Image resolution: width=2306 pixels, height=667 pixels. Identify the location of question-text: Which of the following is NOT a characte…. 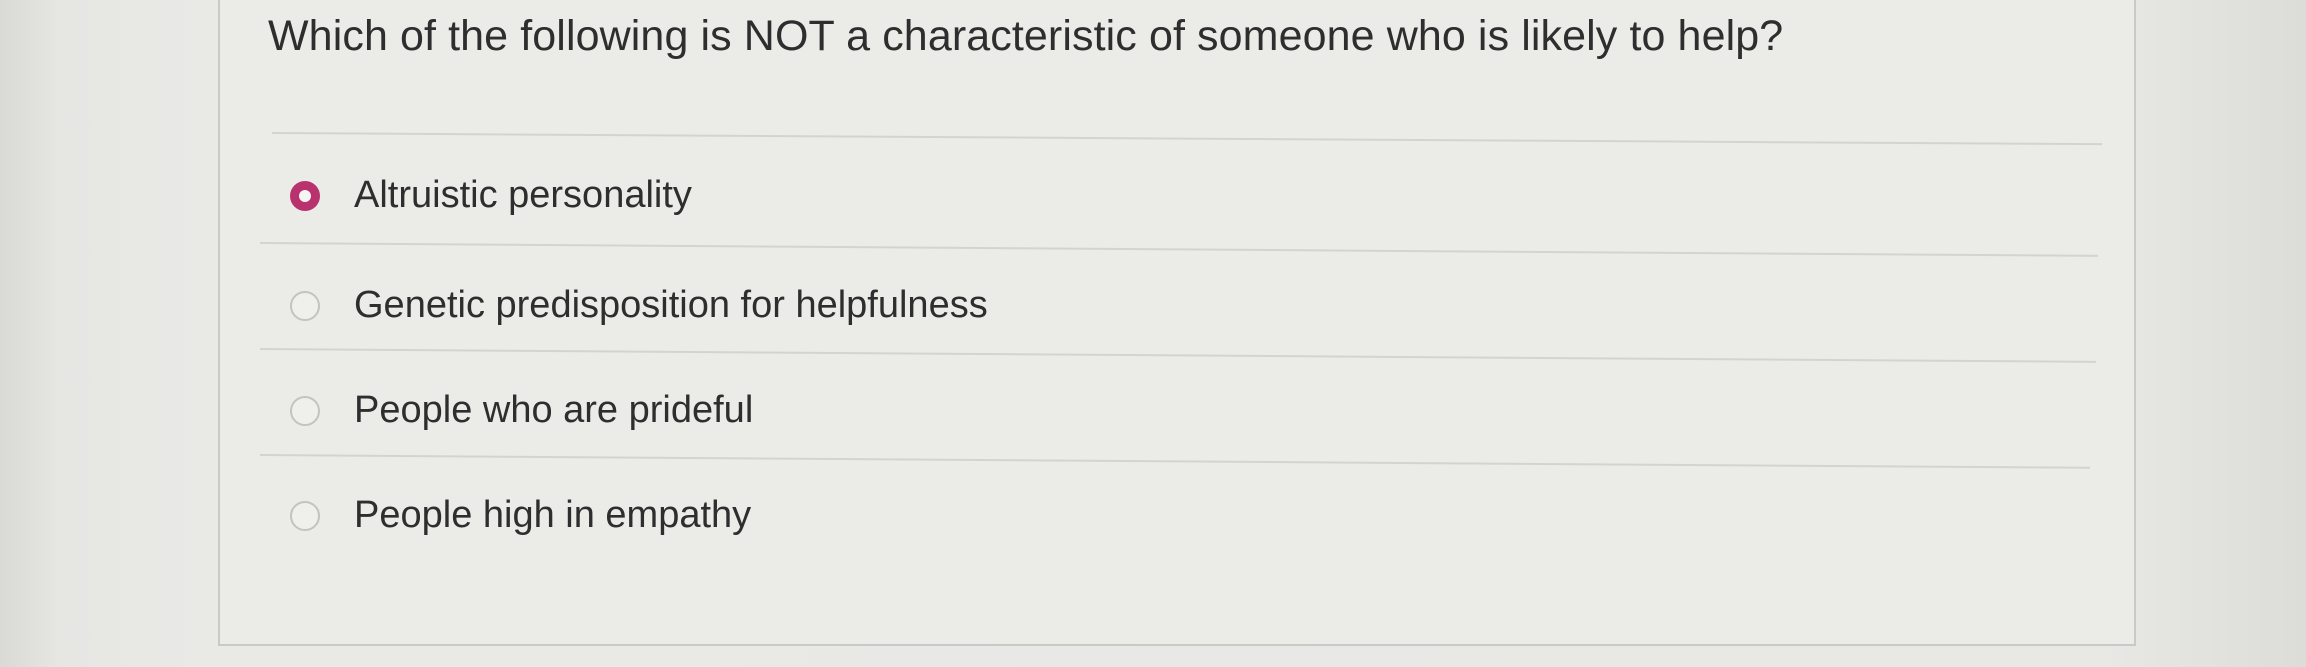
(1026, 36).